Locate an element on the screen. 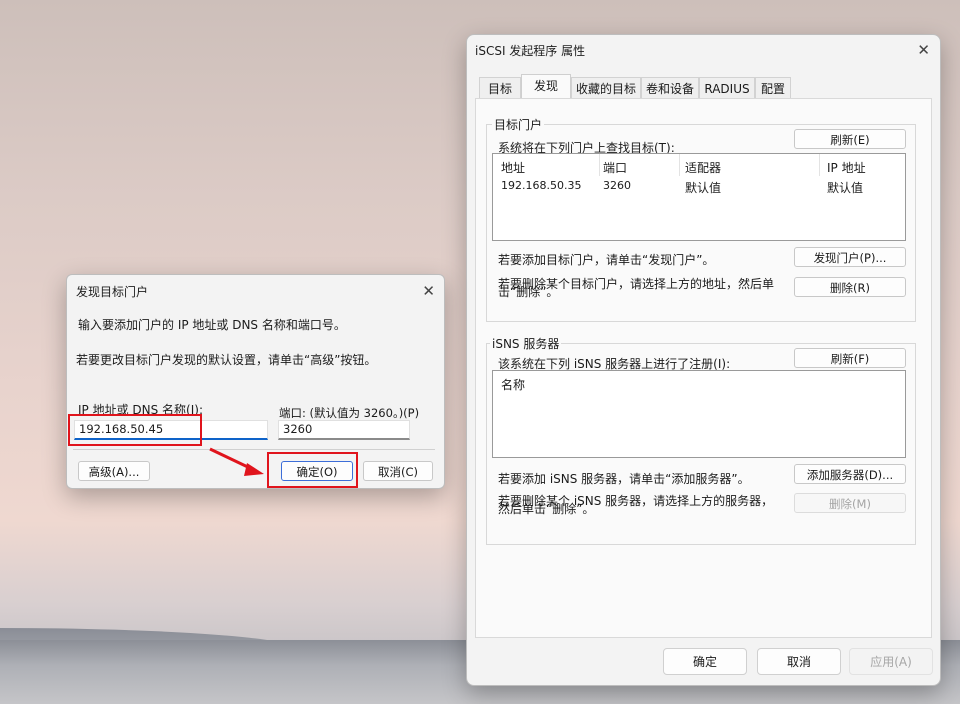  refresh-isns-button: 刷新(F) is located at coordinates (850, 358).